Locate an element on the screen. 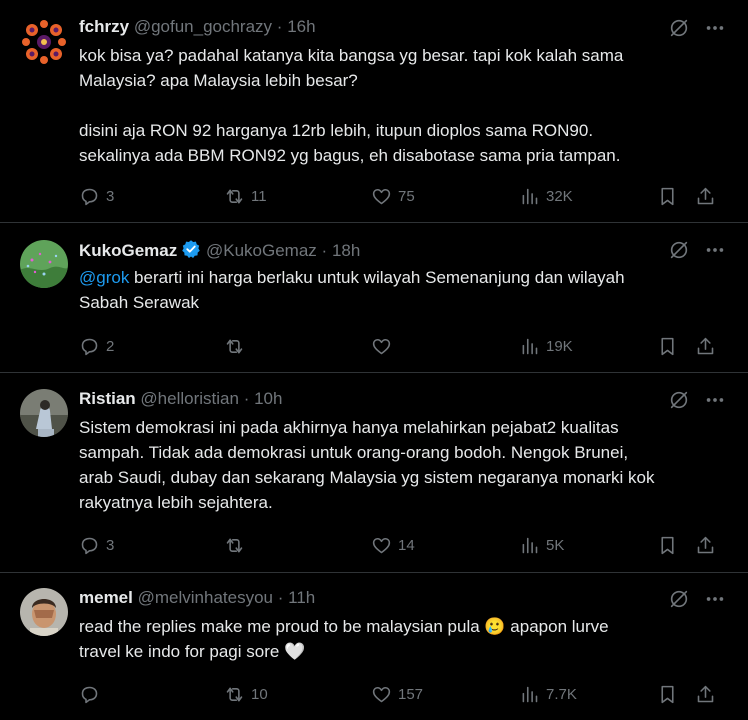  reply-count: 2 is located at coordinates (110, 346).